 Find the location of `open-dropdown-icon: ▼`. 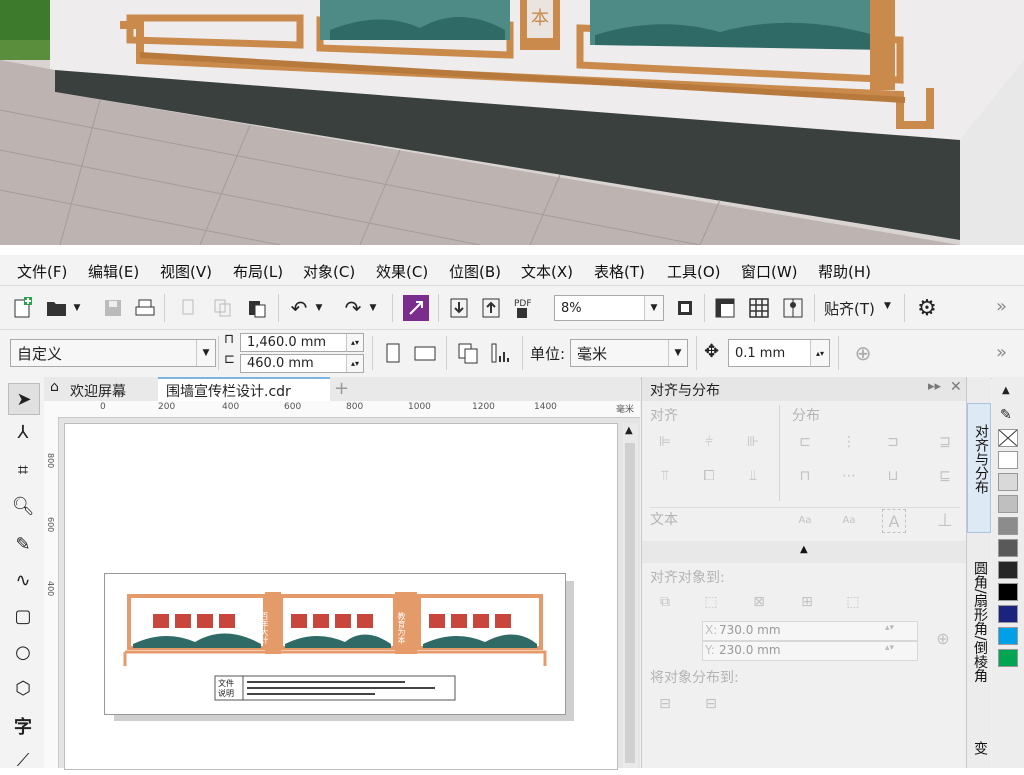

open-dropdown-icon: ▼ is located at coordinates (77, 308).